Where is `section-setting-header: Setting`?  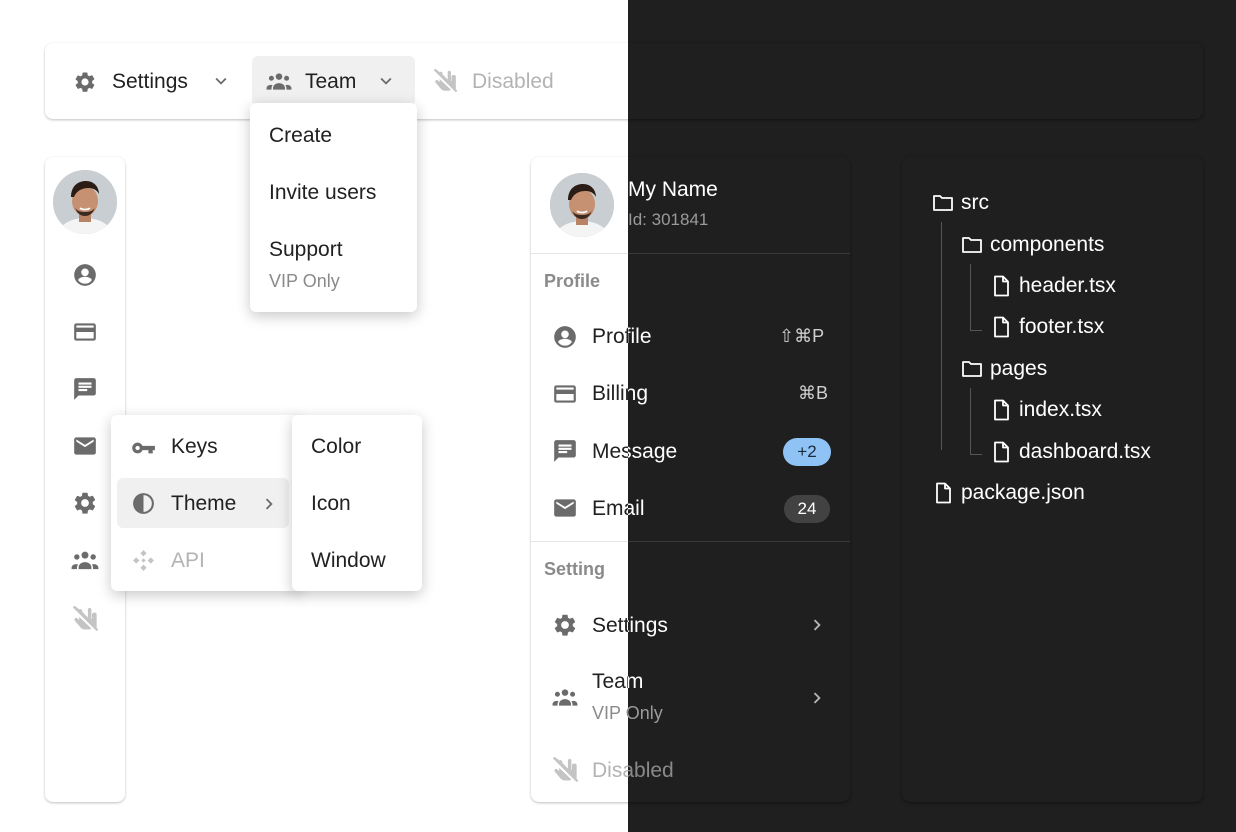 section-setting-header: Setting is located at coordinates (574, 569).